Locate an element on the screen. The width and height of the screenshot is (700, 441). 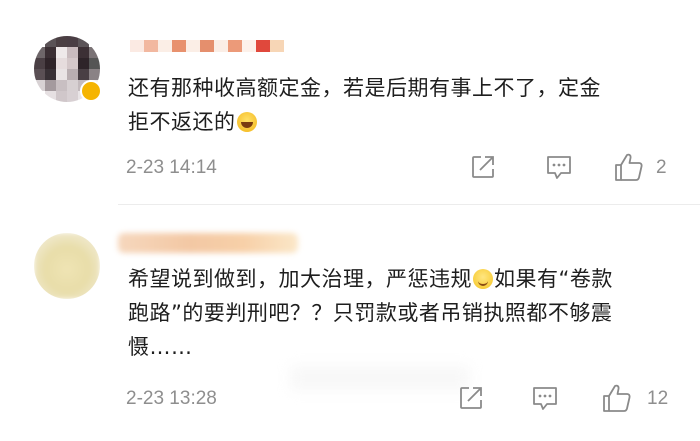
comment-timestamp: 2-23 13:28 is located at coordinates (171, 398).